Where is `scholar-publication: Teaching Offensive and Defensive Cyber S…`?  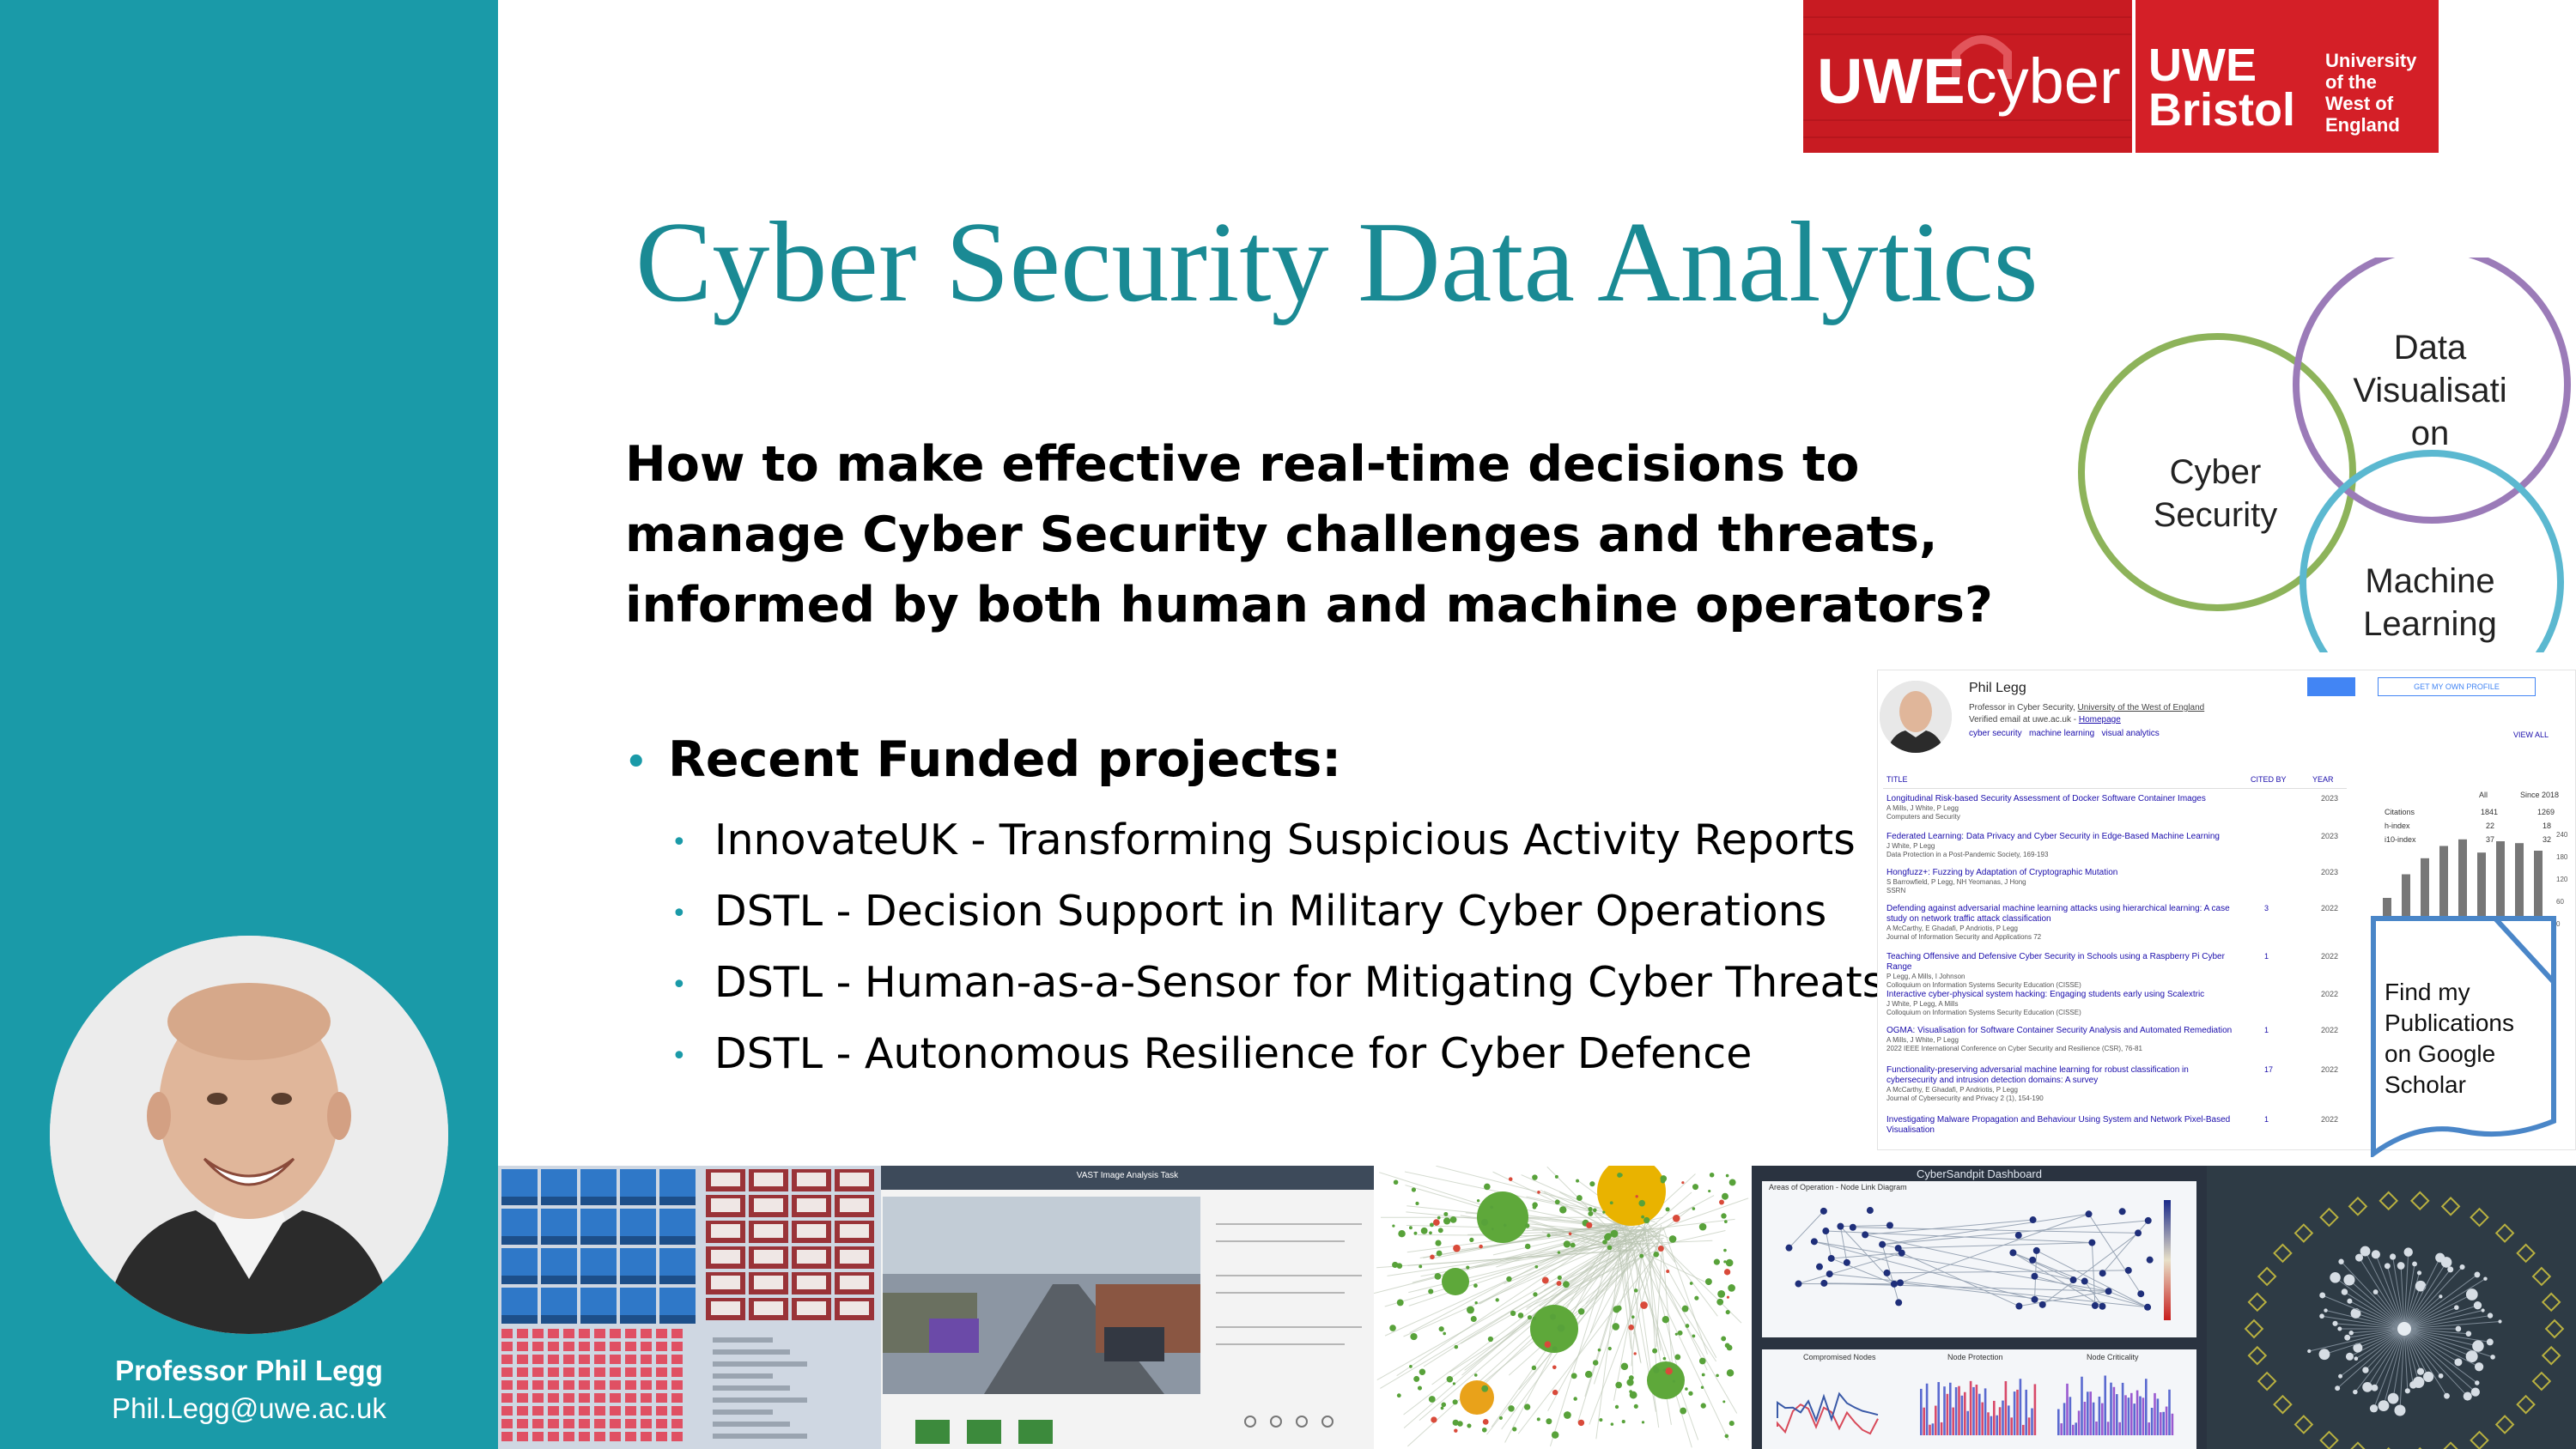
scholar-publication: Teaching Offensive and Defensive Cyber S… is located at coordinates (2114, 971).